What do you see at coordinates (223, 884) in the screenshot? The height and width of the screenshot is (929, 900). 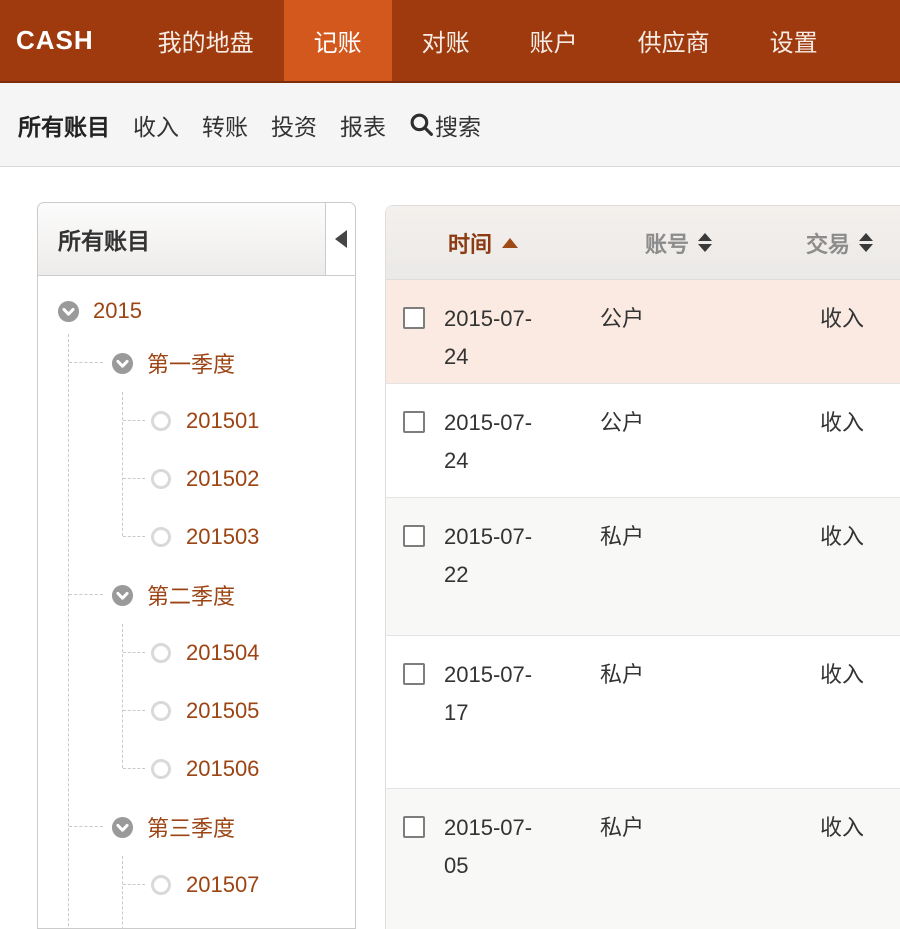 I see `tree-label: 201507` at bounding box center [223, 884].